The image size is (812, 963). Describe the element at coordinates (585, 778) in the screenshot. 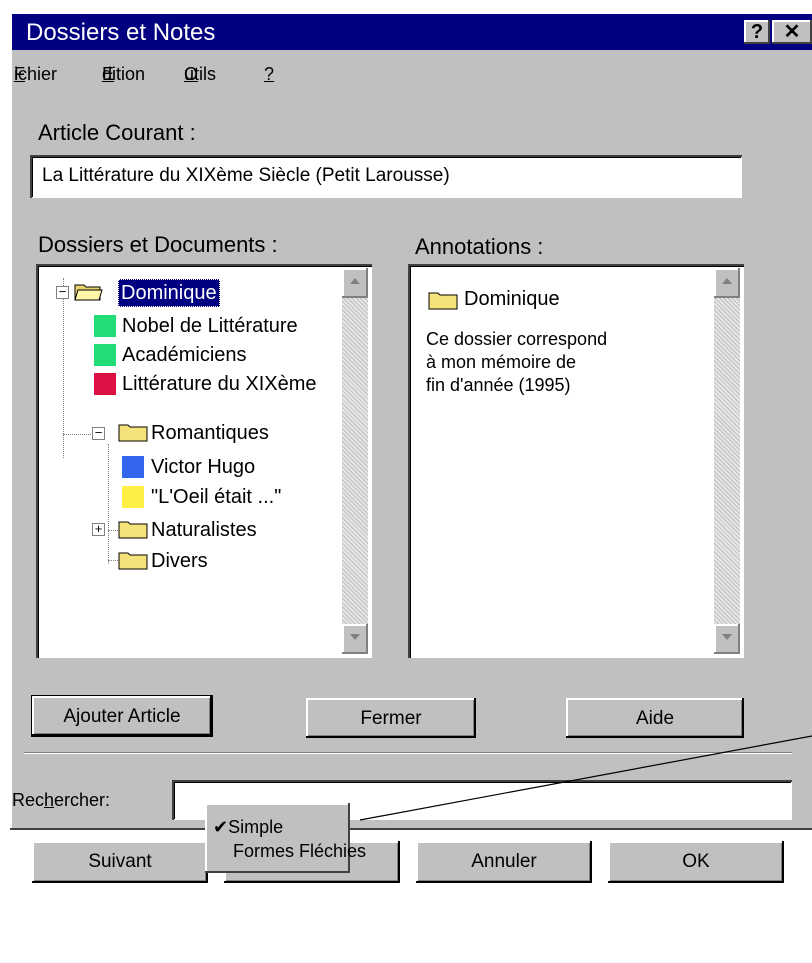

I see `callout-lines` at that location.